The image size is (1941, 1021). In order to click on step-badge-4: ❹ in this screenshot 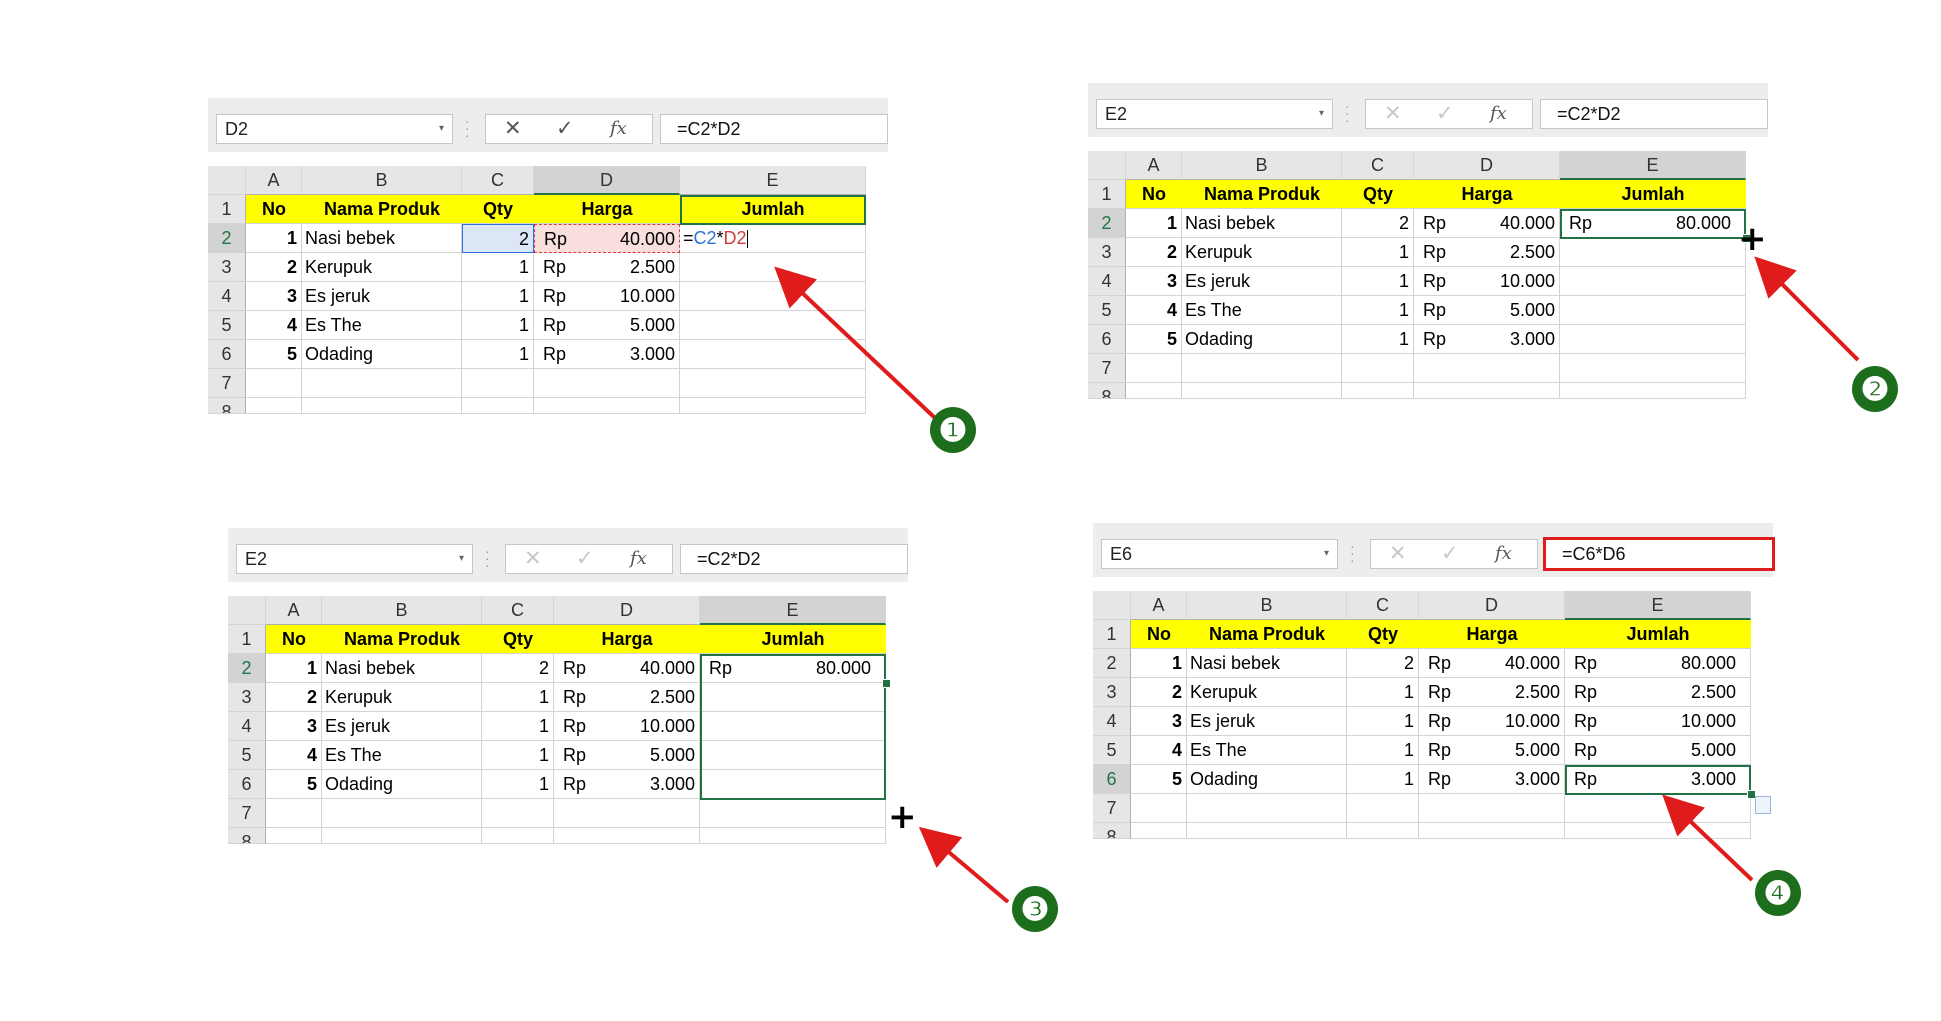, I will do `click(1778, 893)`.